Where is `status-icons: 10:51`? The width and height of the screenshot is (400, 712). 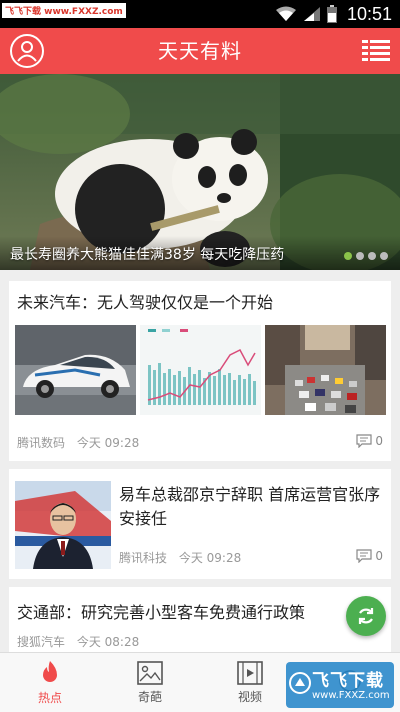 status-icons: 10:51 is located at coordinates (333, 14).